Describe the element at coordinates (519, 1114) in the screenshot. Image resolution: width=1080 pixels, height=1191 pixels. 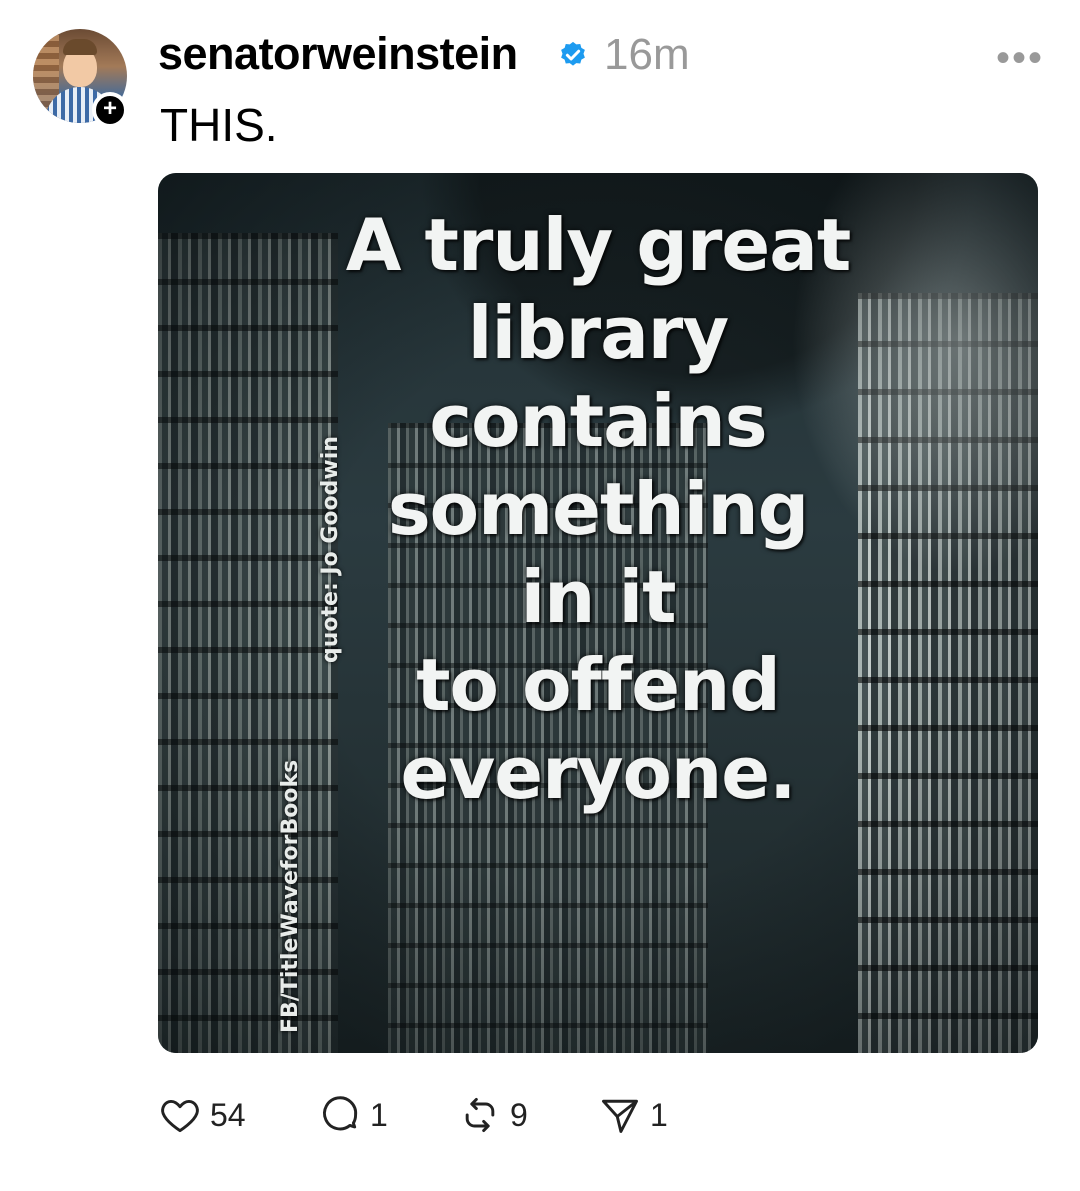
I see `repost-count: 9` at that location.